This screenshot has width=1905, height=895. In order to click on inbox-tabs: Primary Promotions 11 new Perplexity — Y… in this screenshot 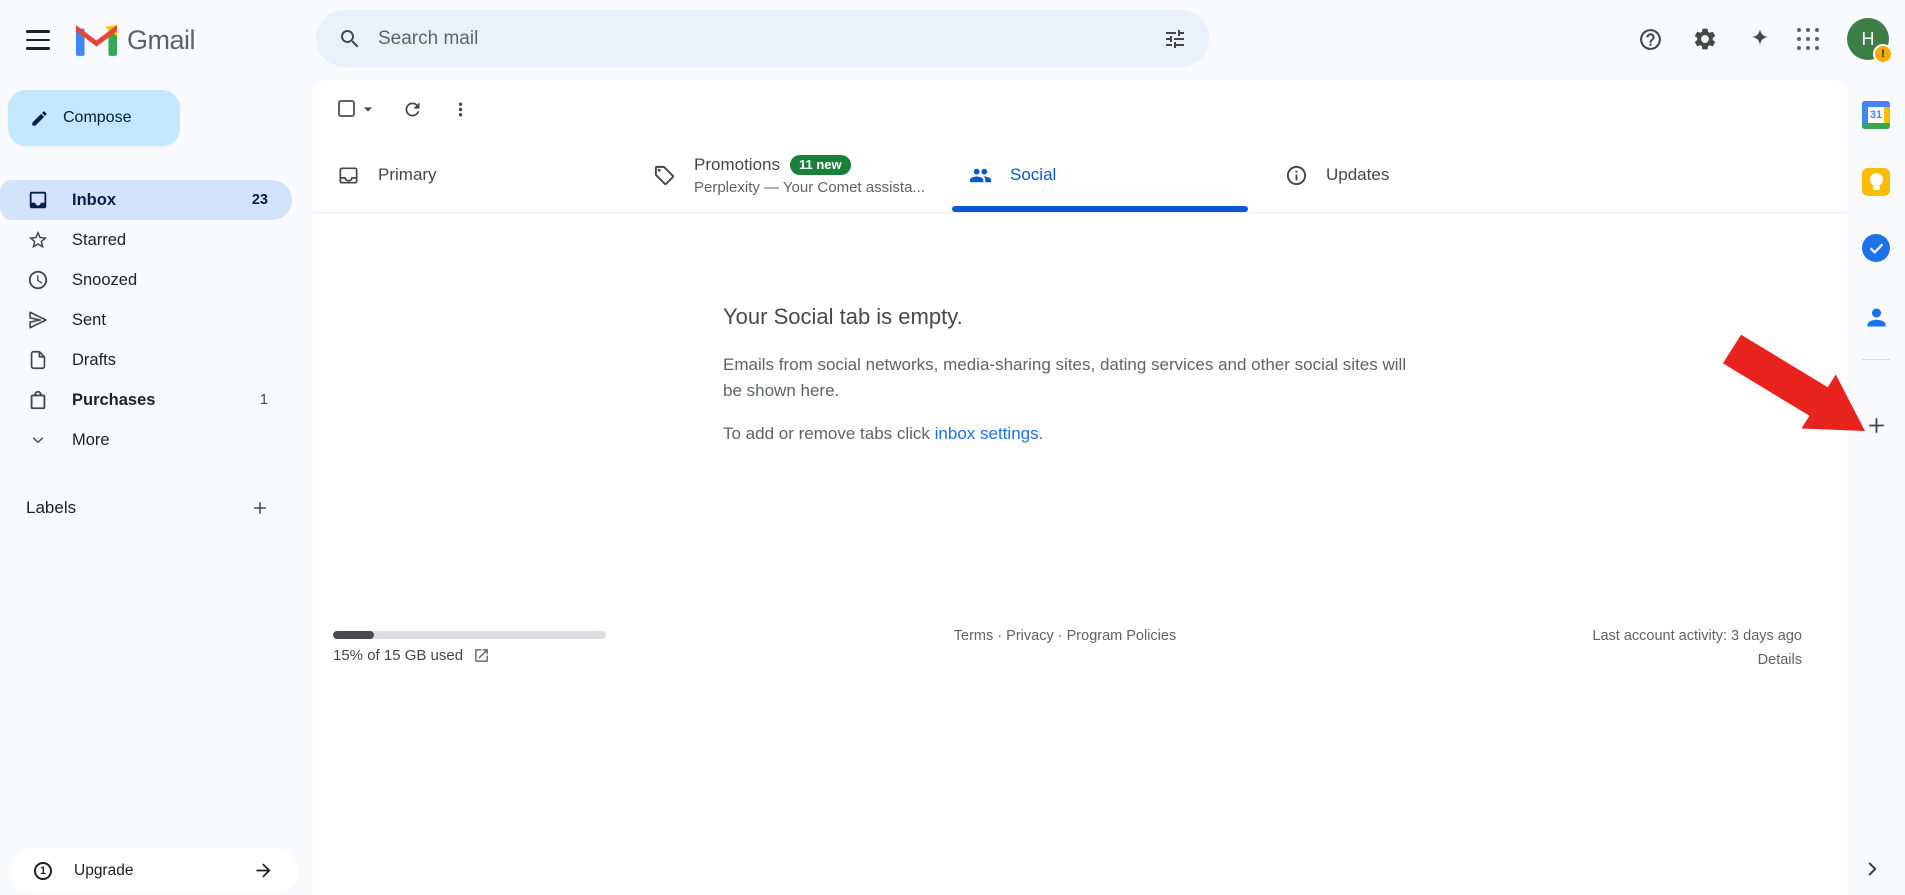, I will do `click(1080, 175)`.